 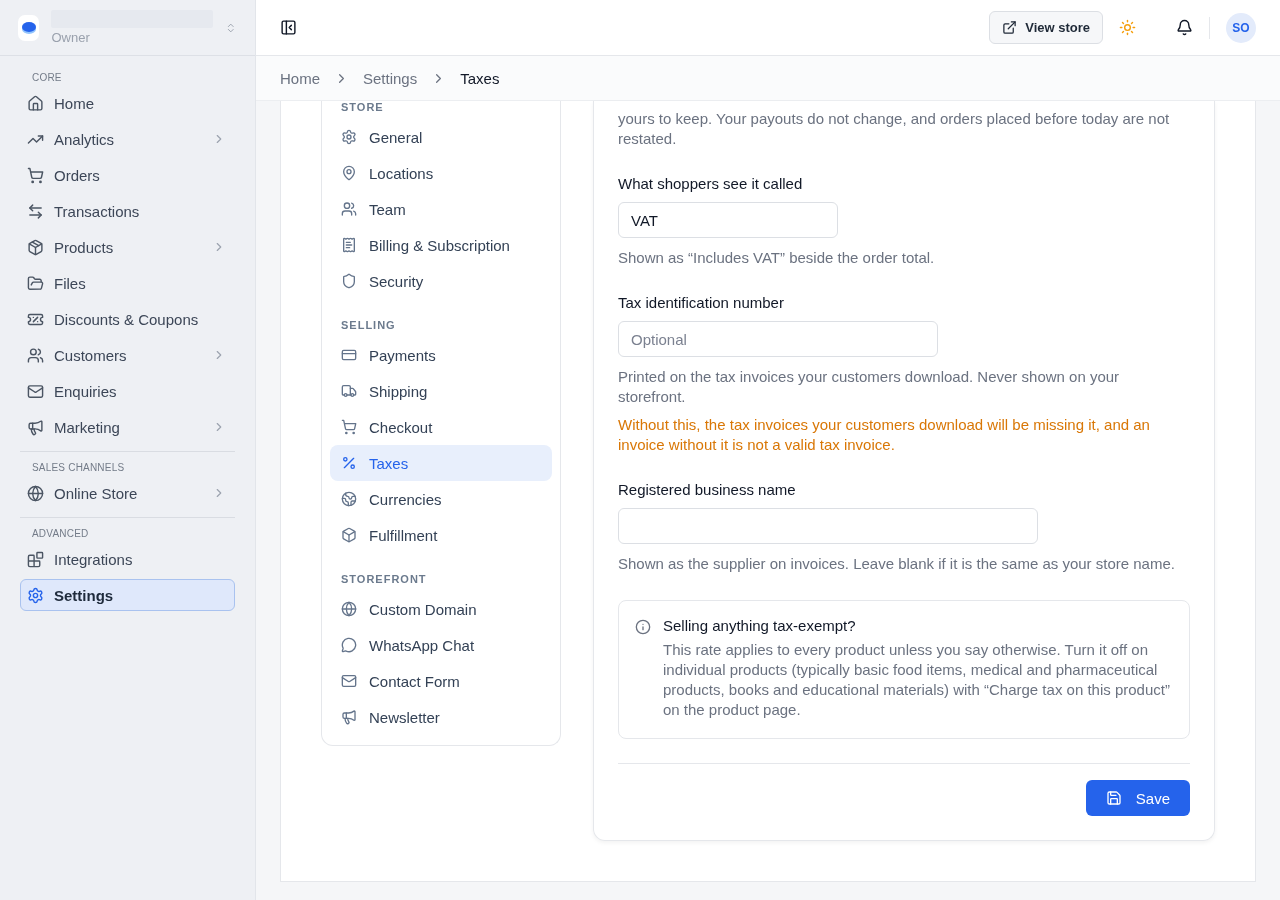 What do you see at coordinates (917, 680) in the screenshot?
I see `note-text: This rate applies to every product unless you say otherwise. Turn it off on individual products (typically basic food items, medical and pharmaceutical products, books and educational materials) with “Charge tax on this product” on the product page.` at bounding box center [917, 680].